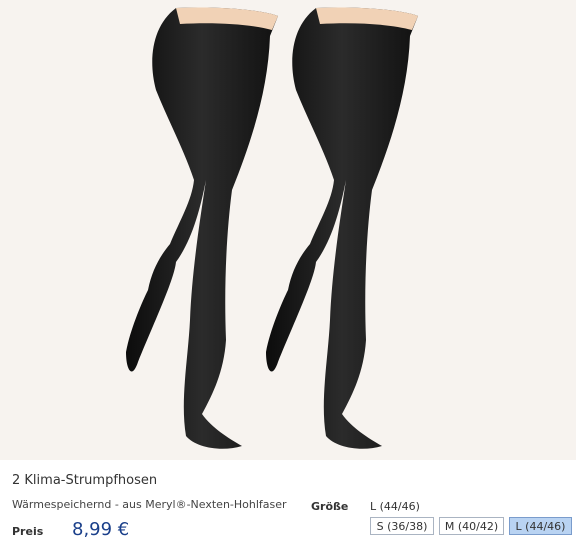 Image resolution: width=576 pixels, height=549 pixels. Describe the element at coordinates (85, 480) in the screenshot. I see `product-title: 2 Klima-Strumpfhosen` at that location.